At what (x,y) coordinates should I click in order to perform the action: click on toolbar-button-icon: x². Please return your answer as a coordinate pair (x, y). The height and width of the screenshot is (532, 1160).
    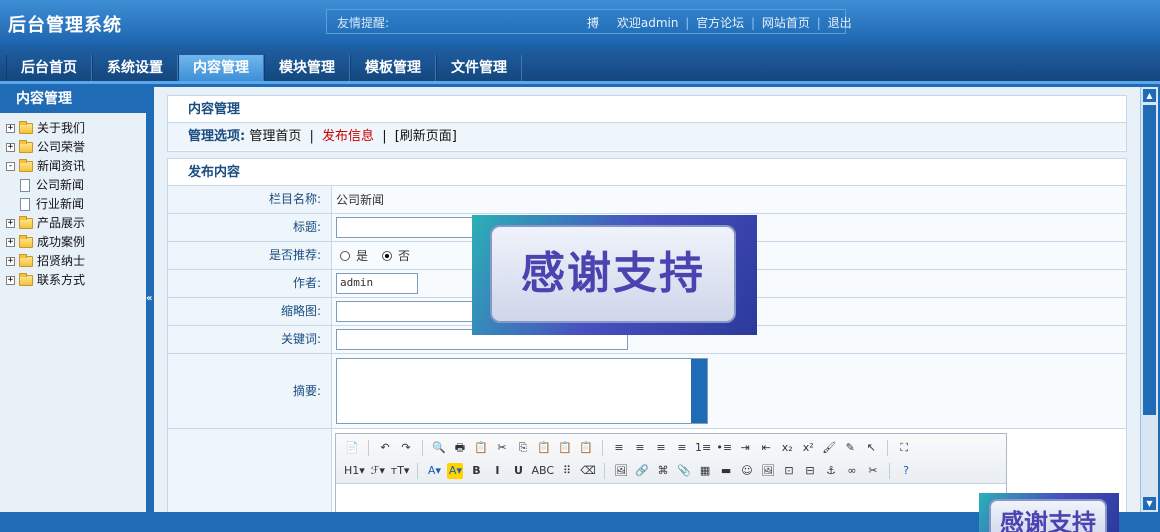
    Looking at the image, I should click on (808, 448).